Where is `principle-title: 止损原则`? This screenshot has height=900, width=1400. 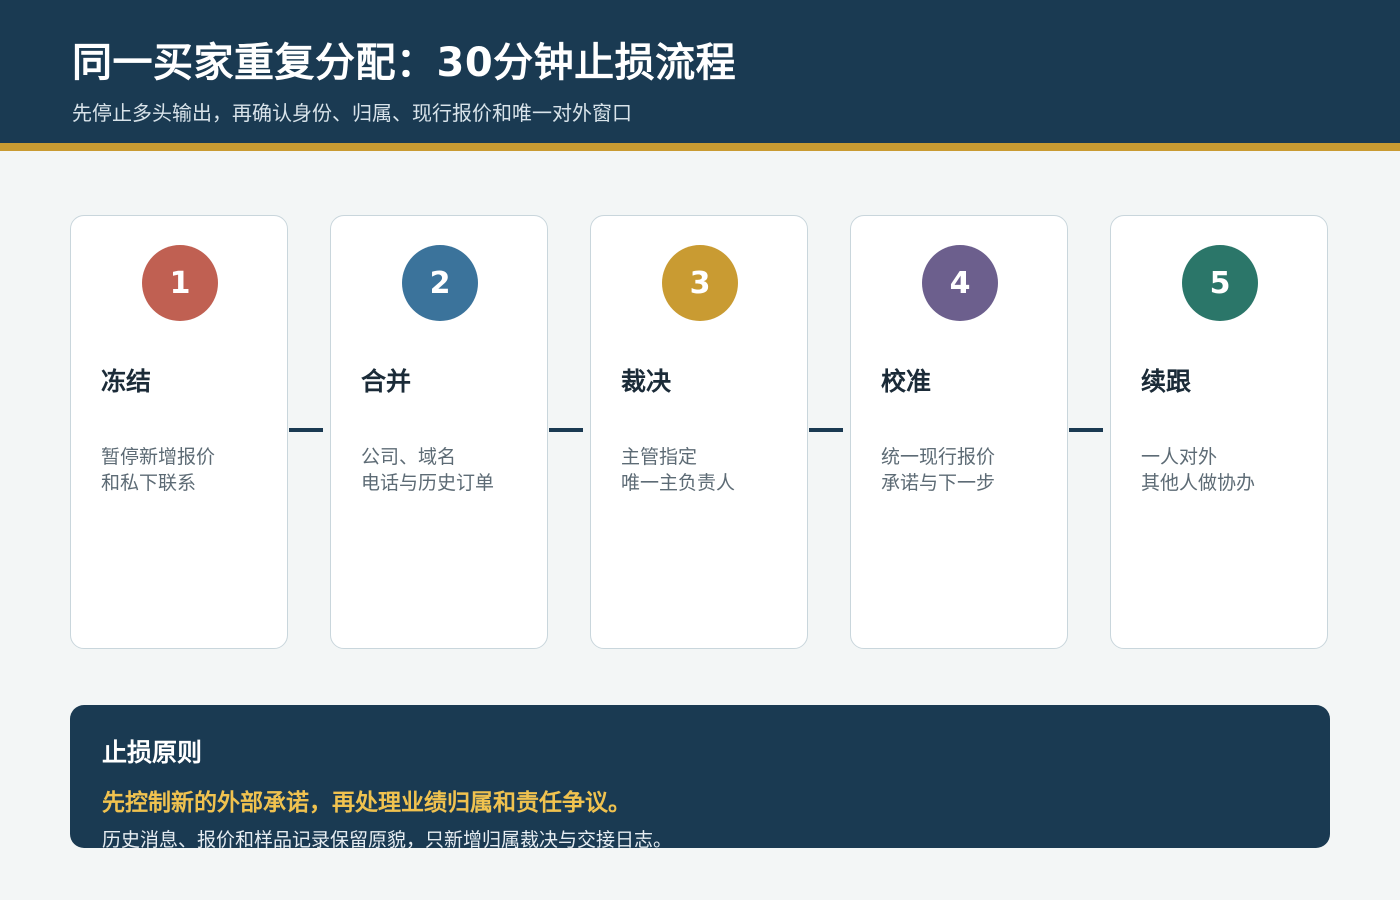 principle-title: 止损原则 is located at coordinates (152, 752).